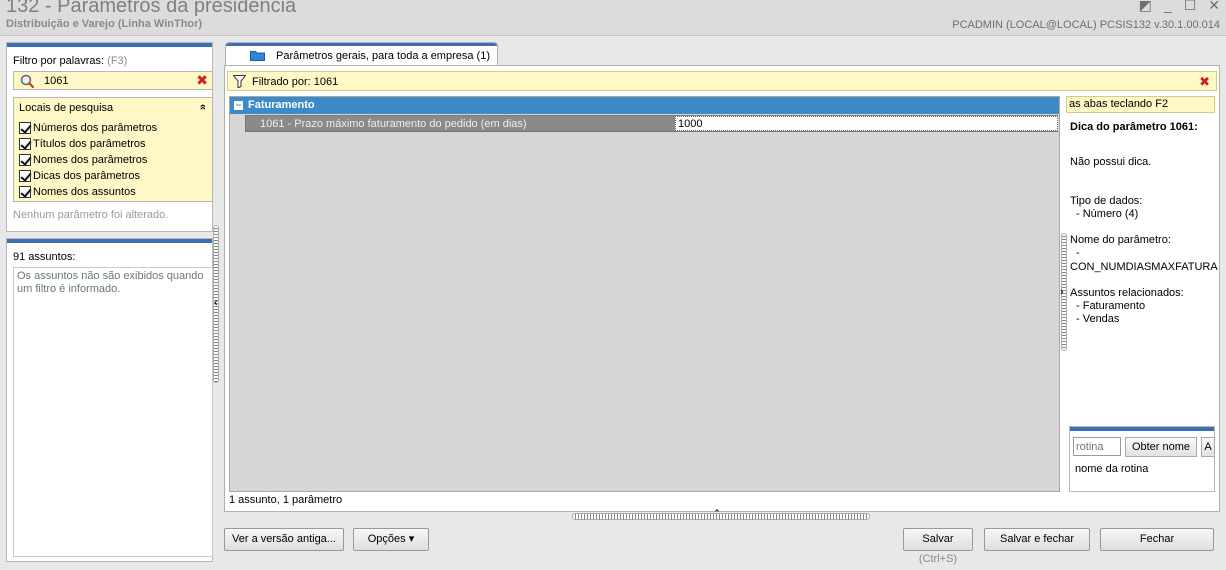 The width and height of the screenshot is (1226, 570). What do you see at coordinates (59, 61) in the screenshot?
I see `filter-label-text: Filtro por palavras:` at bounding box center [59, 61].